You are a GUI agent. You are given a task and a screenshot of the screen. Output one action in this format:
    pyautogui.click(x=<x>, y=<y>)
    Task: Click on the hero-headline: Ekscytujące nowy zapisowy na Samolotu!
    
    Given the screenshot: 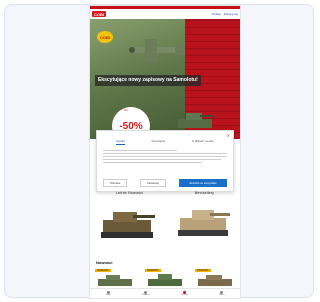 What is the action you would take?
    pyautogui.click(x=148, y=80)
    